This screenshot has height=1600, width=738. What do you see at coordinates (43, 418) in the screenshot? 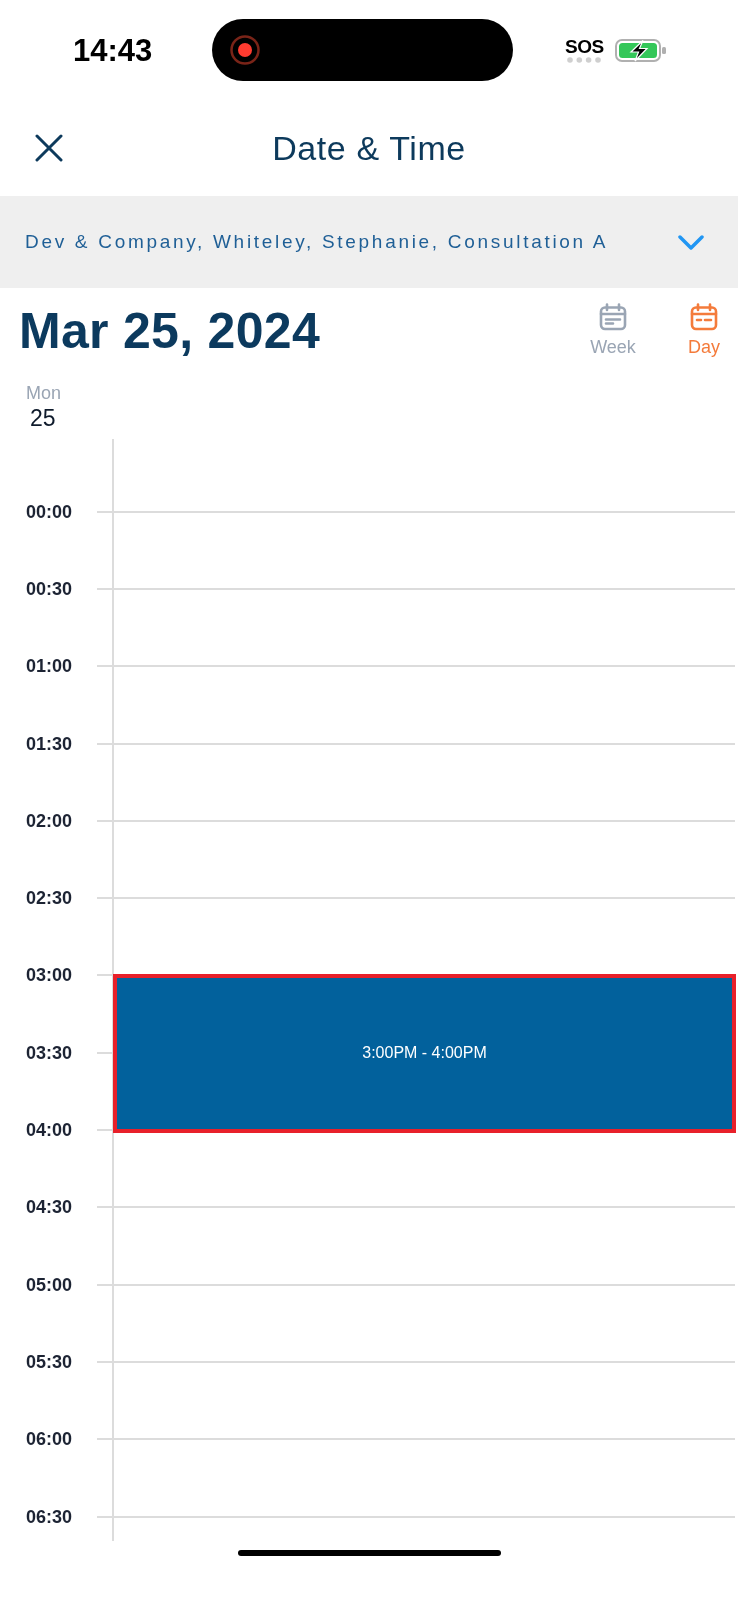
I see `day-number: 25` at bounding box center [43, 418].